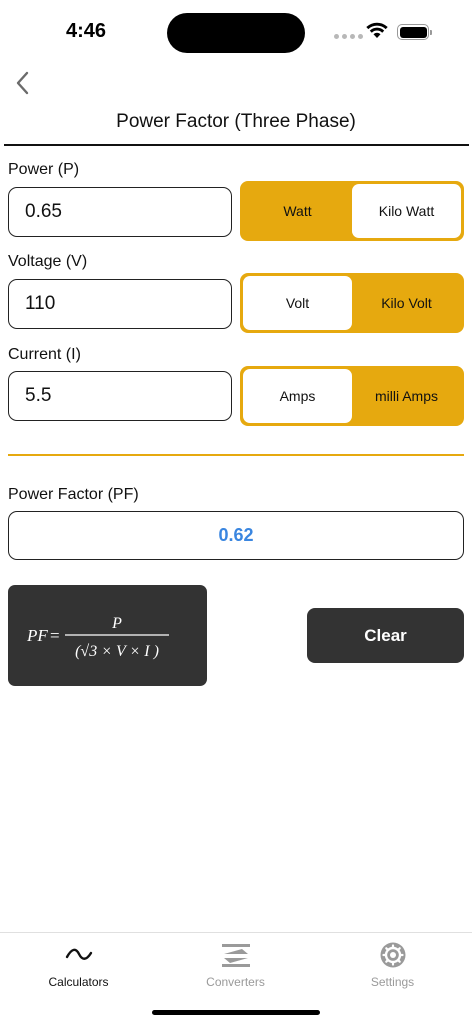  What do you see at coordinates (117, 651) in the screenshot?
I see `formula-denominator: (√3 × V × I )` at bounding box center [117, 651].